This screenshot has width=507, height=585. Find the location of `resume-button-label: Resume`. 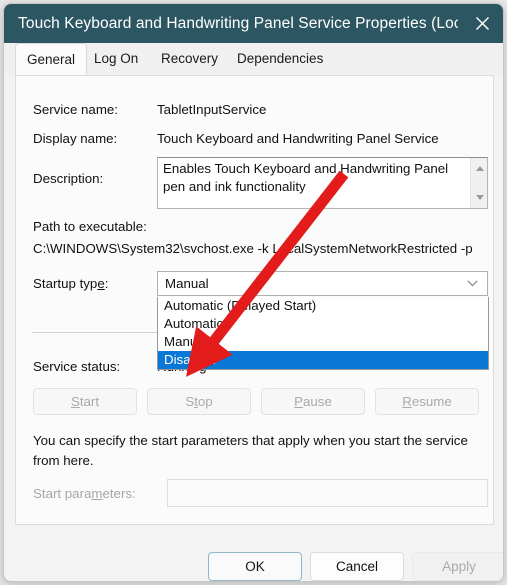

resume-button-label: Resume is located at coordinates (427, 401).